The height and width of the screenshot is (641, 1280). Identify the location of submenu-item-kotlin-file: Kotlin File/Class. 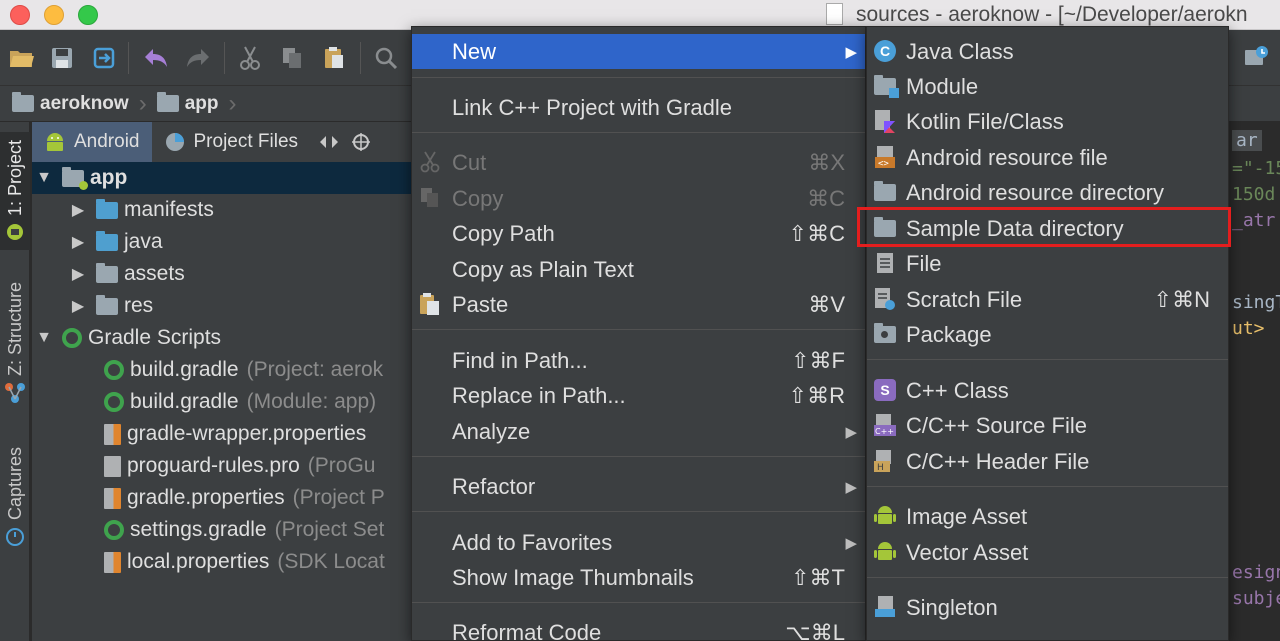
(1047, 121).